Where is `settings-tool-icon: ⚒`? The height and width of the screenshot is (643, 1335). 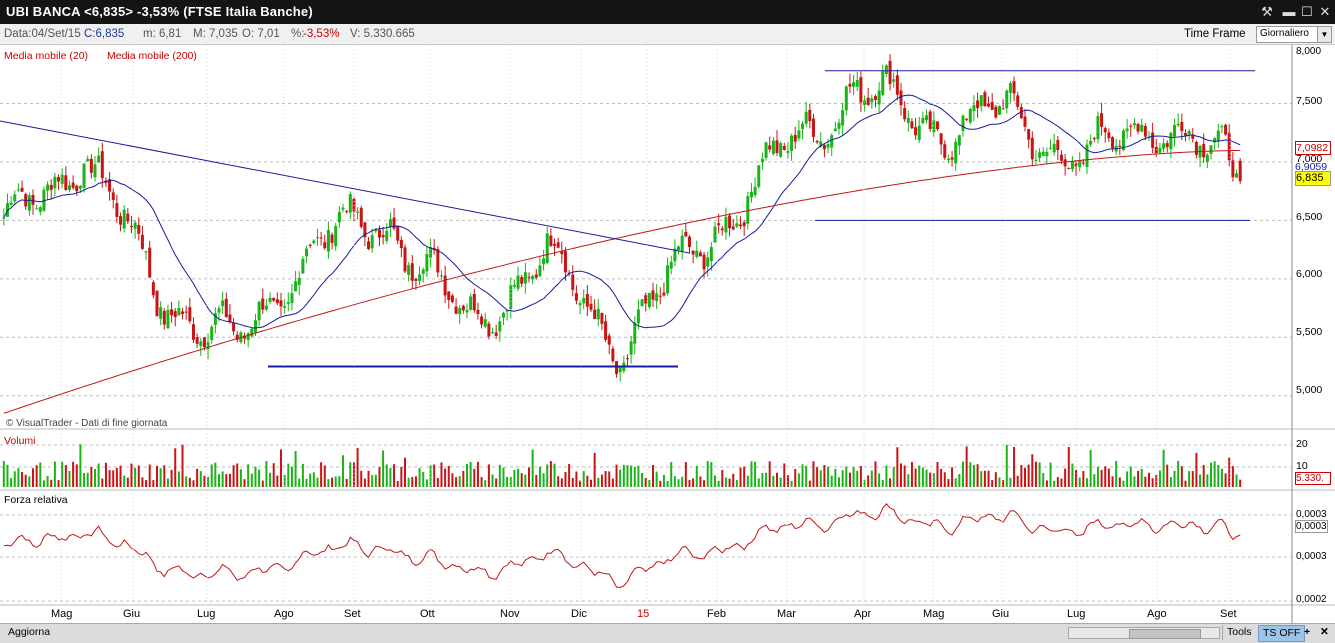 settings-tool-icon: ⚒ is located at coordinates (1267, 12).